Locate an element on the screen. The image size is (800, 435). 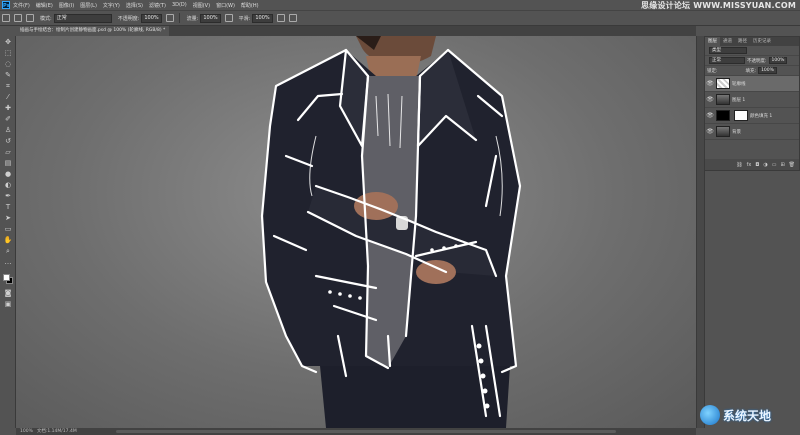
menu-3d: 3D(D) is located at coordinates (179, 5).